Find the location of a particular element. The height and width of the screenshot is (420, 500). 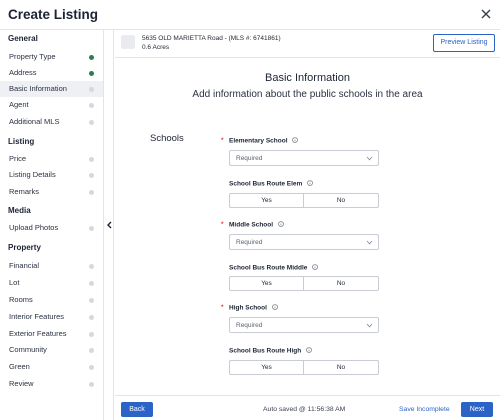

middle-school-label: * Middle School is located at coordinates (252, 225).